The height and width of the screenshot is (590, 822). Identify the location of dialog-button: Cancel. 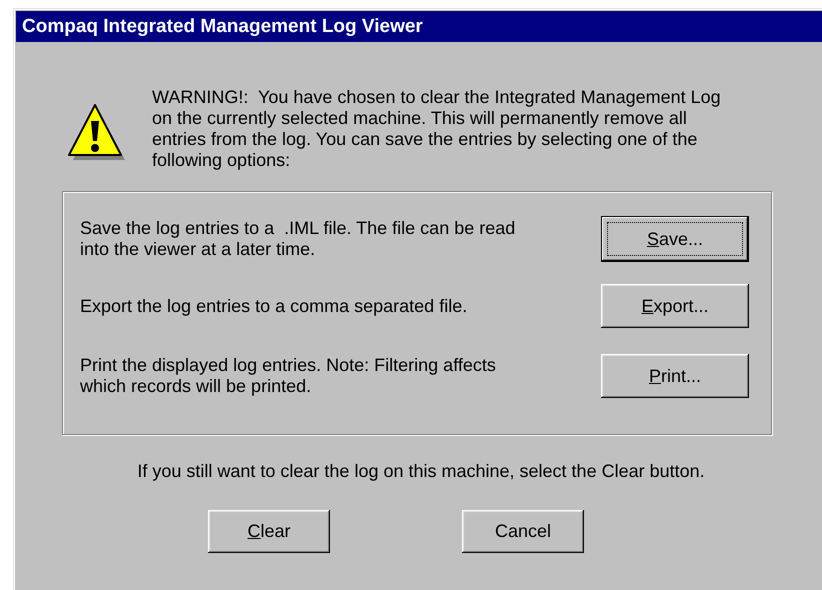
(523, 531).